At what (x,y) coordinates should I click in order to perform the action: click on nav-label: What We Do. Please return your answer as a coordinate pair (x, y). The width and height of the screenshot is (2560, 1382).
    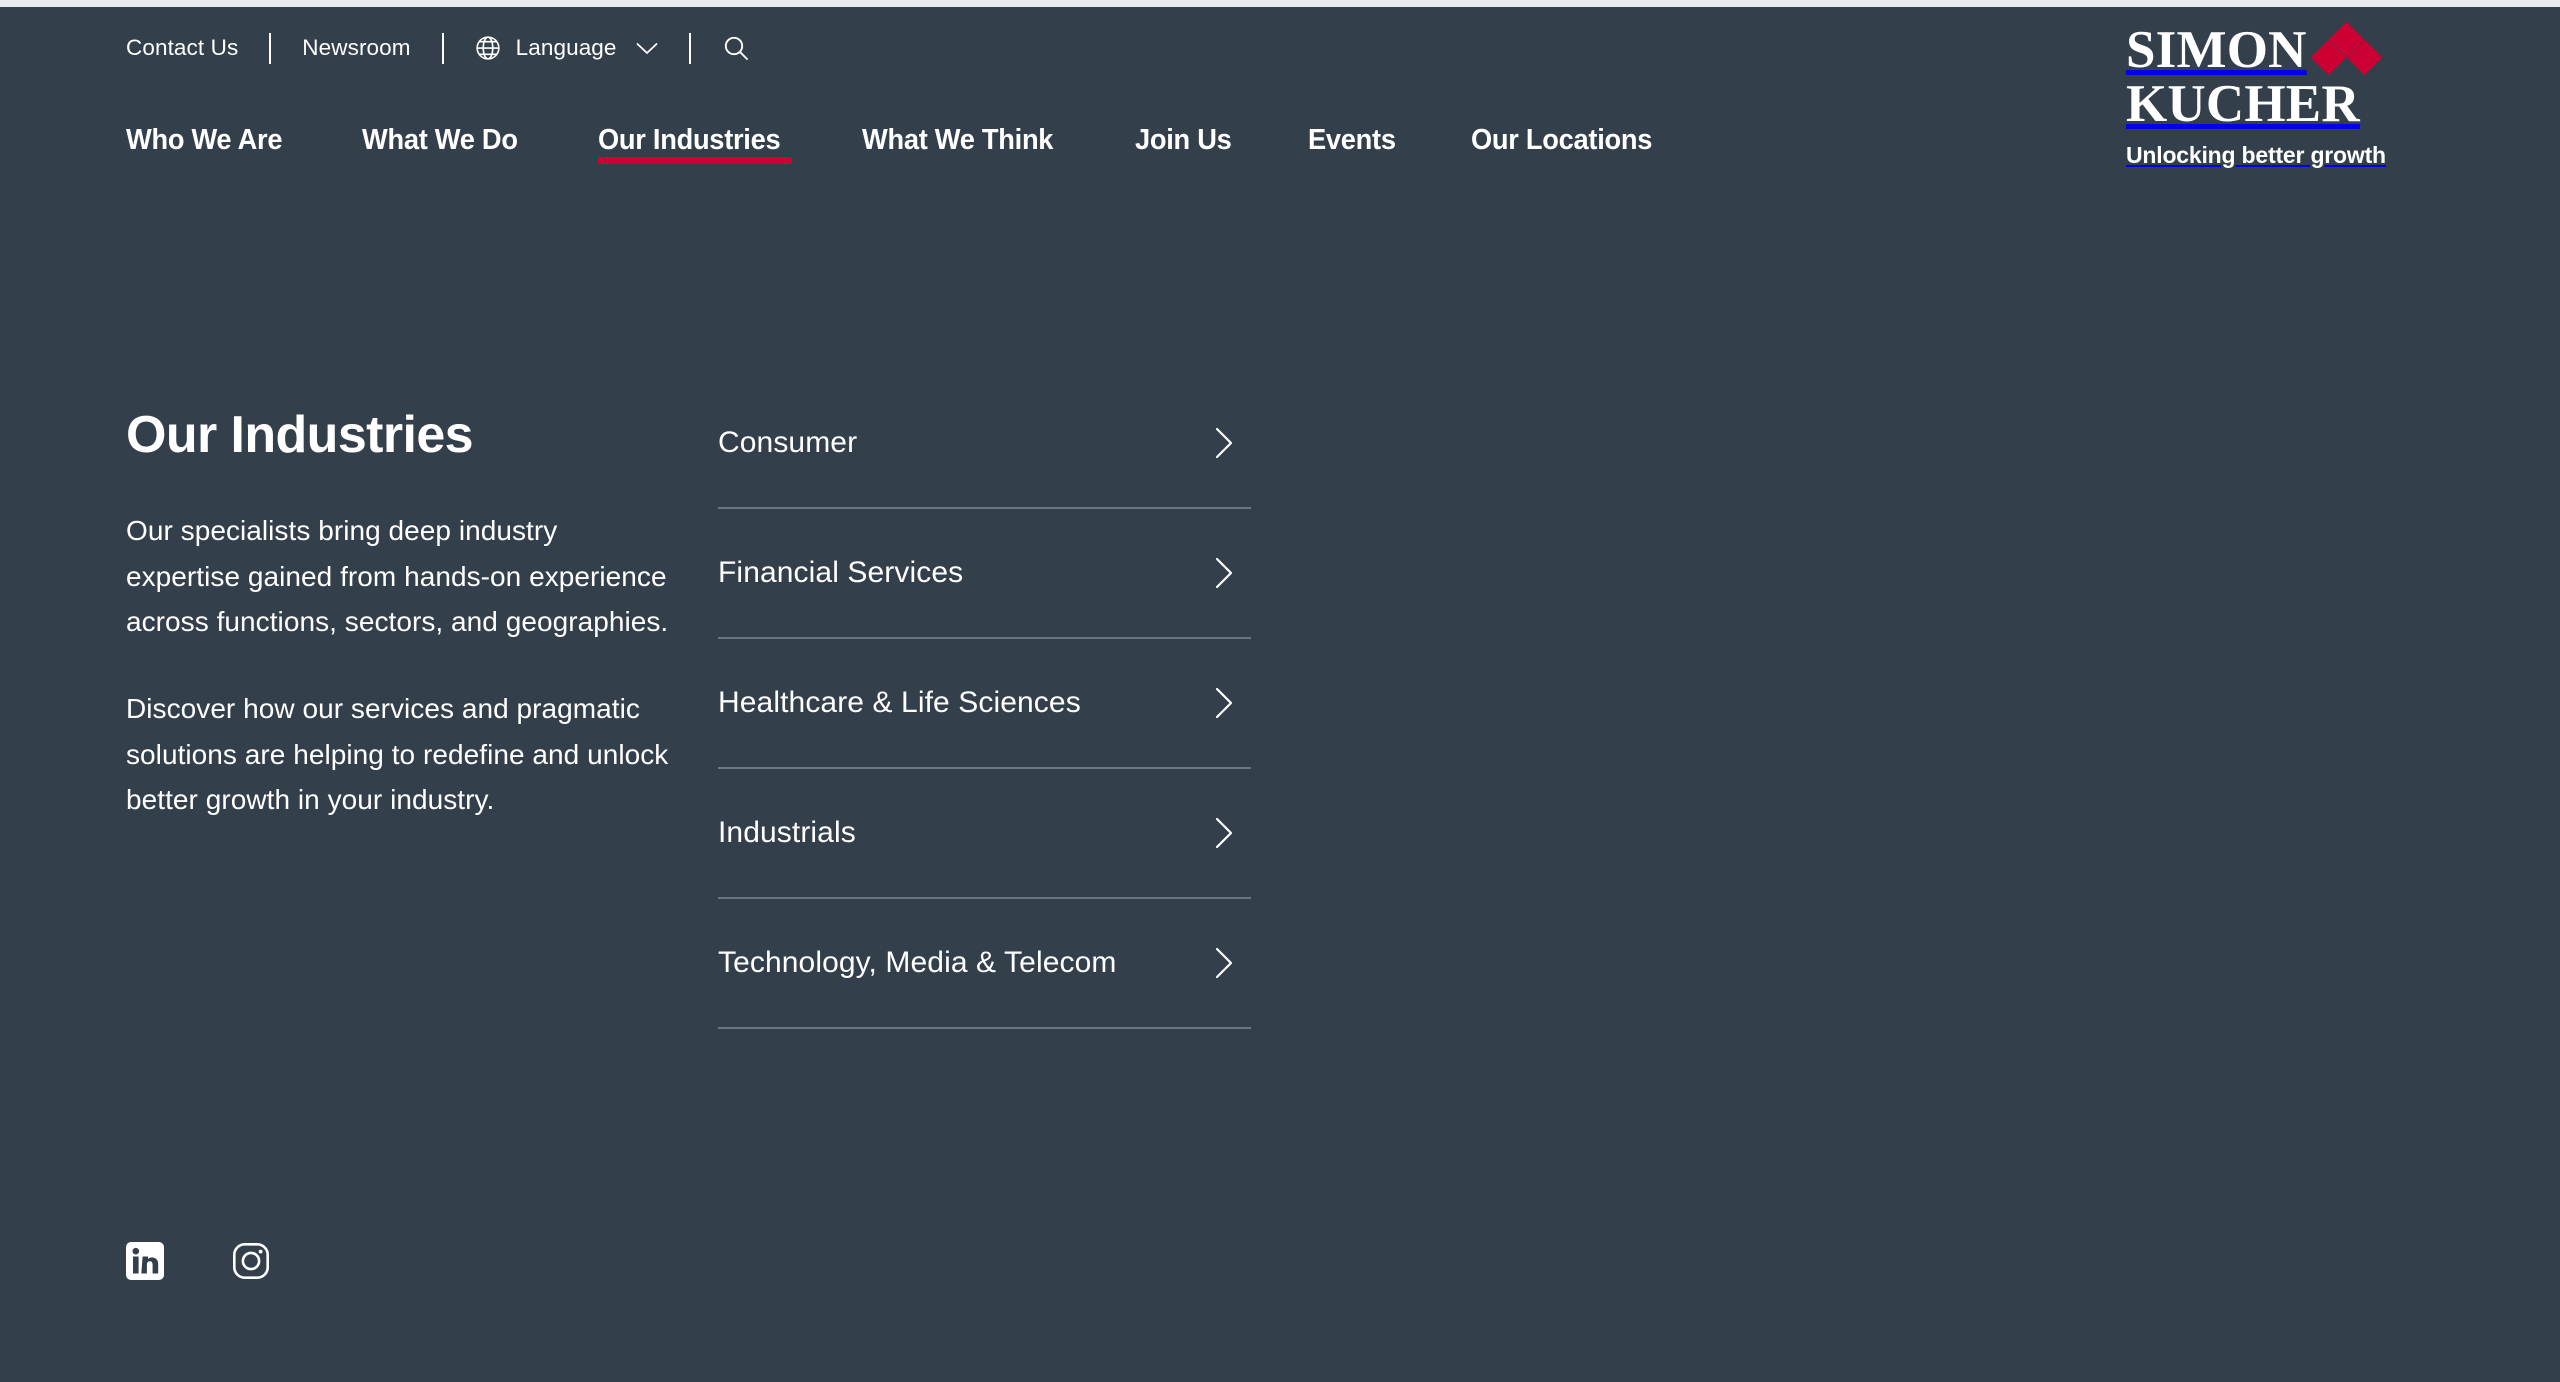
    Looking at the image, I should click on (440, 140).